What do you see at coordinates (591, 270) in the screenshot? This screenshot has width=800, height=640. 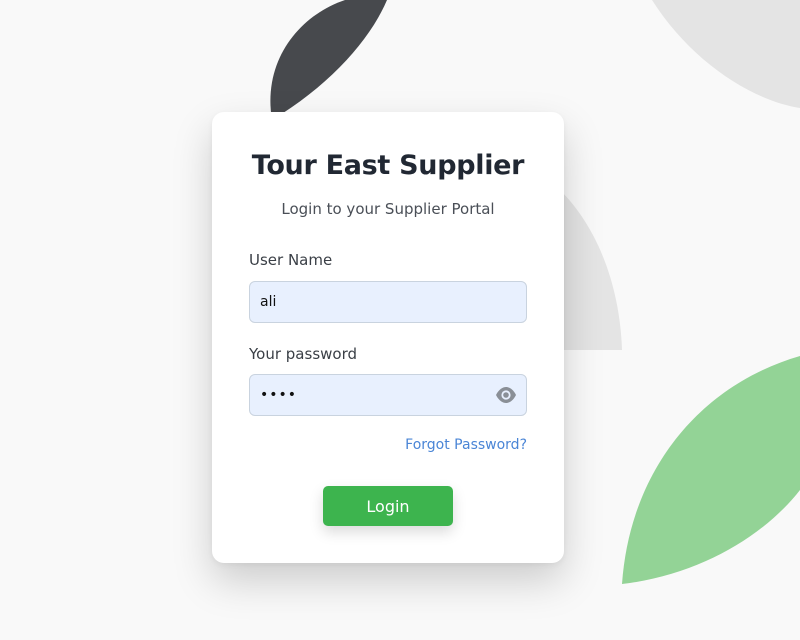 I see `gray-leaf-shape` at bounding box center [591, 270].